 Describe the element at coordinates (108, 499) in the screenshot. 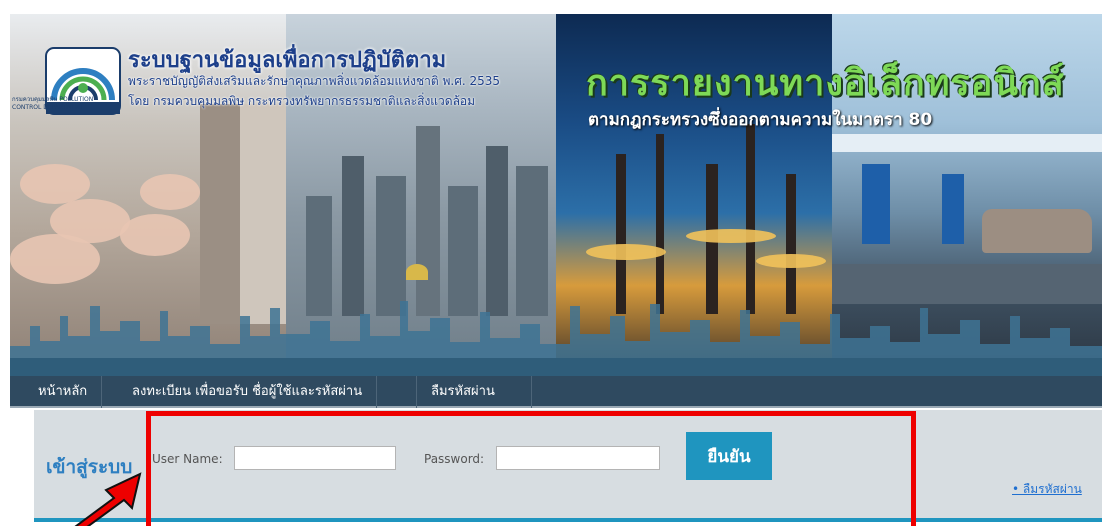

I see `red-arrow-icon` at that location.